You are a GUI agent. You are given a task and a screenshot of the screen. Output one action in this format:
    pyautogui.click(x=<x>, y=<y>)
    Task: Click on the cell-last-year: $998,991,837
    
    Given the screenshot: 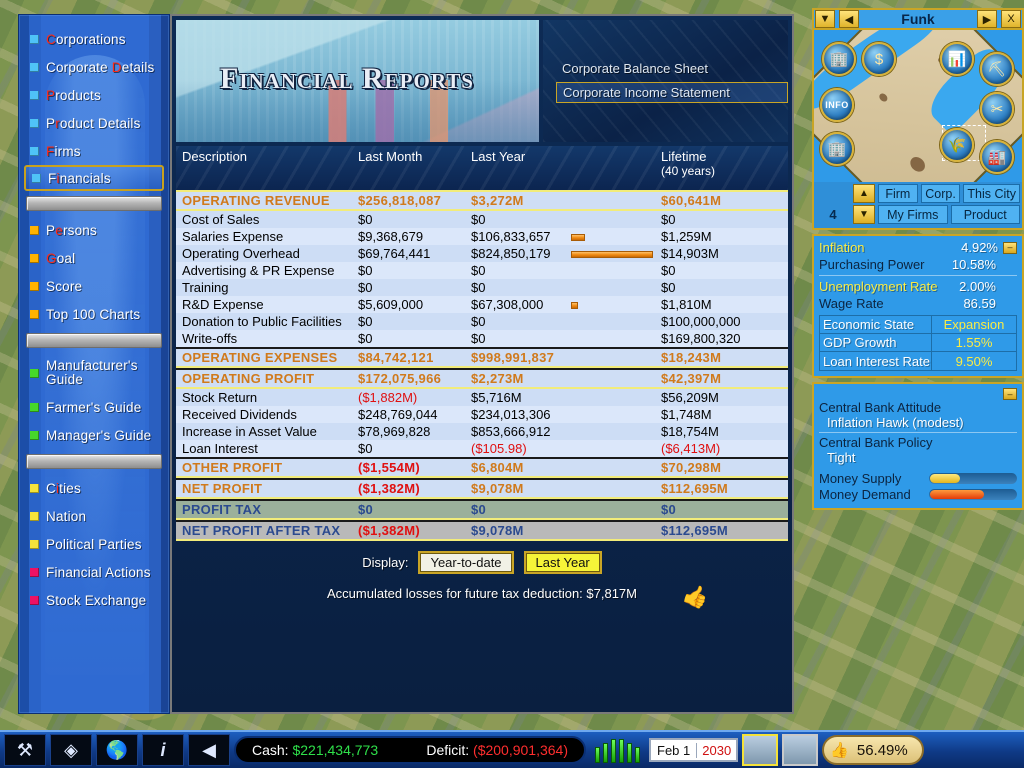 What is the action you would take?
    pyautogui.click(x=513, y=357)
    